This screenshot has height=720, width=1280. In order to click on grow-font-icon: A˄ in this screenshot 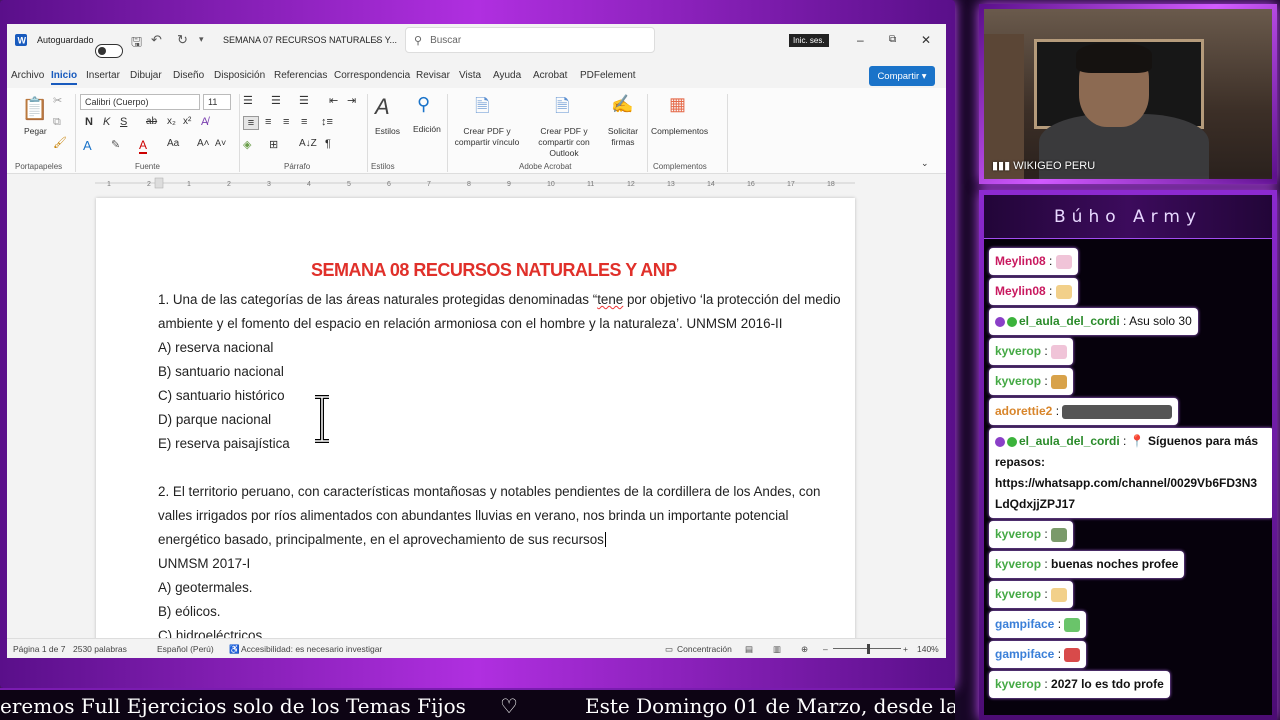, I will do `click(203, 143)`.